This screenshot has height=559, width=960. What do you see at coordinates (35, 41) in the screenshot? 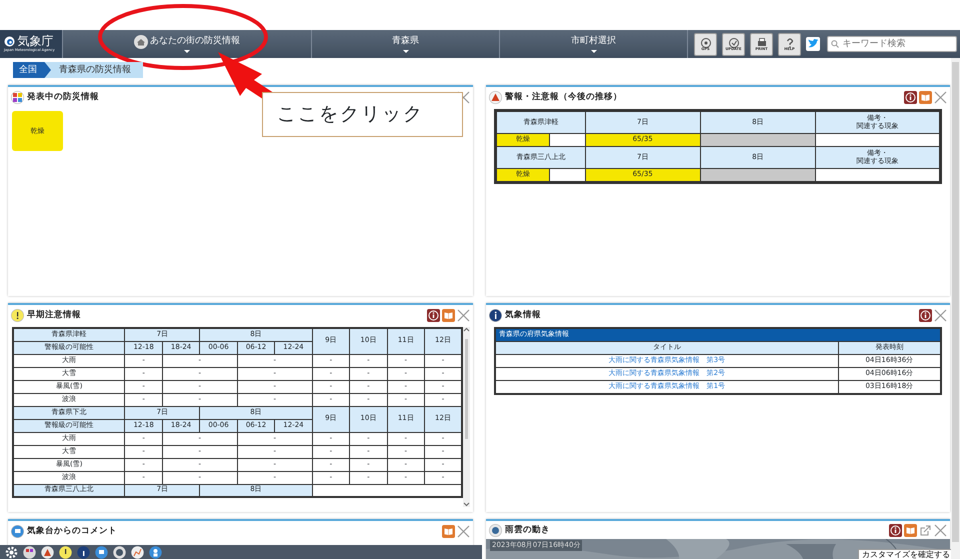
I see `logo-text: 気象庁` at bounding box center [35, 41].